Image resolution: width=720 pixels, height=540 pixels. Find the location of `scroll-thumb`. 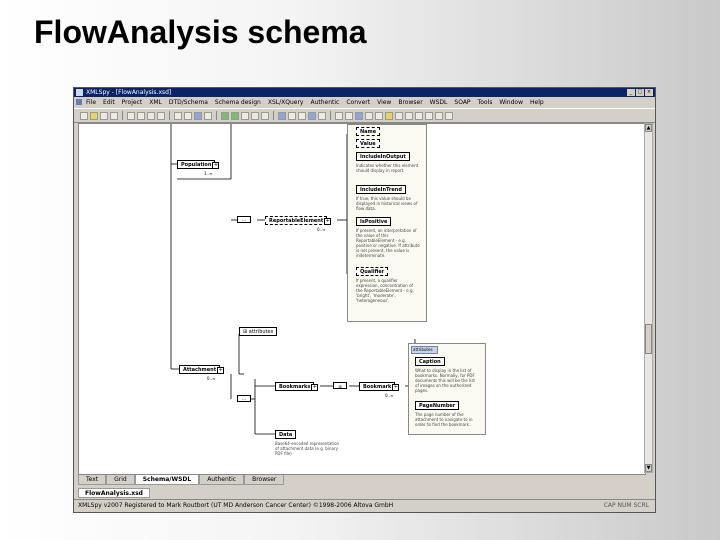

scroll-thumb is located at coordinates (648, 339).